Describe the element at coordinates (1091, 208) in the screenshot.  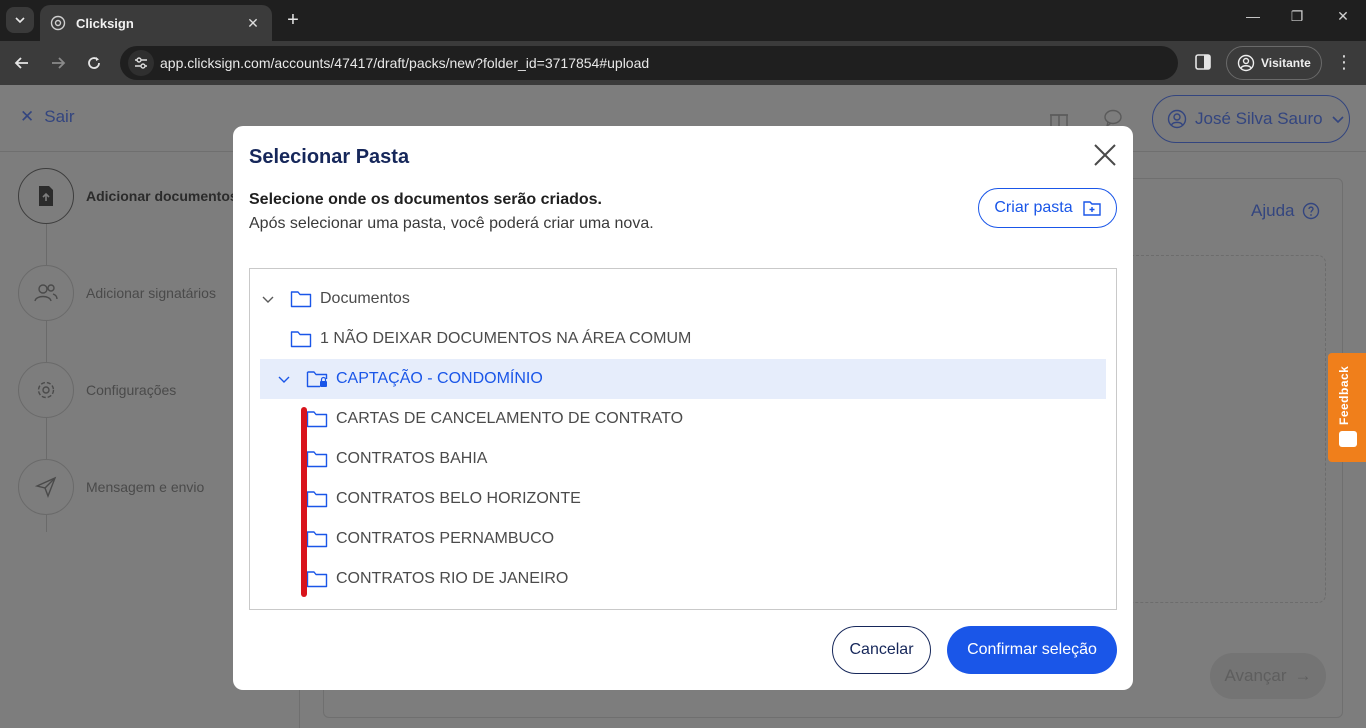
I see `folder-plus-icon` at that location.